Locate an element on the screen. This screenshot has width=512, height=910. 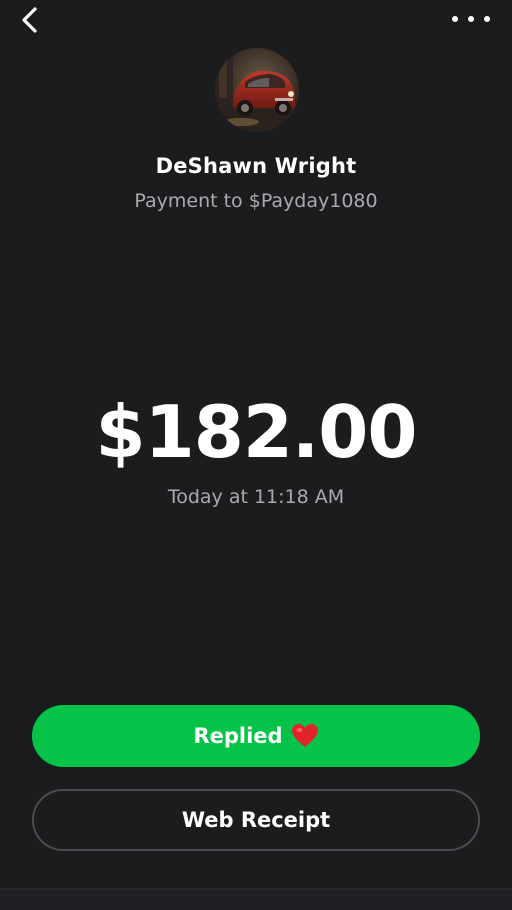
chevron-left-icon is located at coordinates (29, 20).